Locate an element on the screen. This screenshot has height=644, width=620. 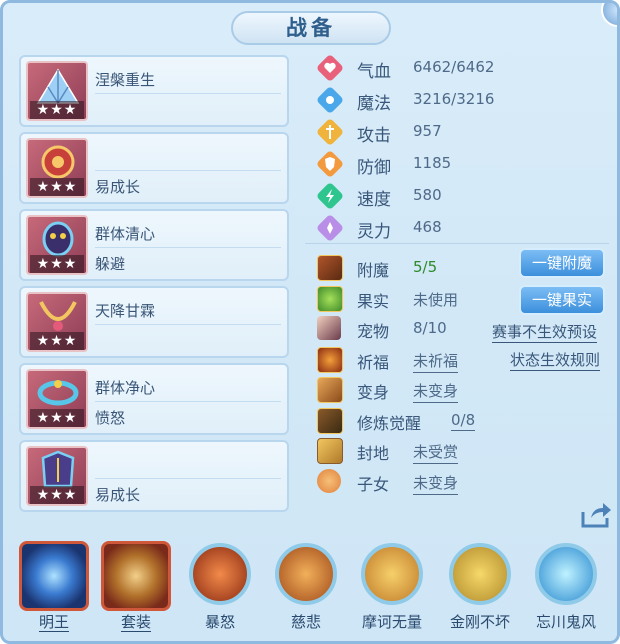
stat-spirit: 灵力 468 is located at coordinates (457, 227).